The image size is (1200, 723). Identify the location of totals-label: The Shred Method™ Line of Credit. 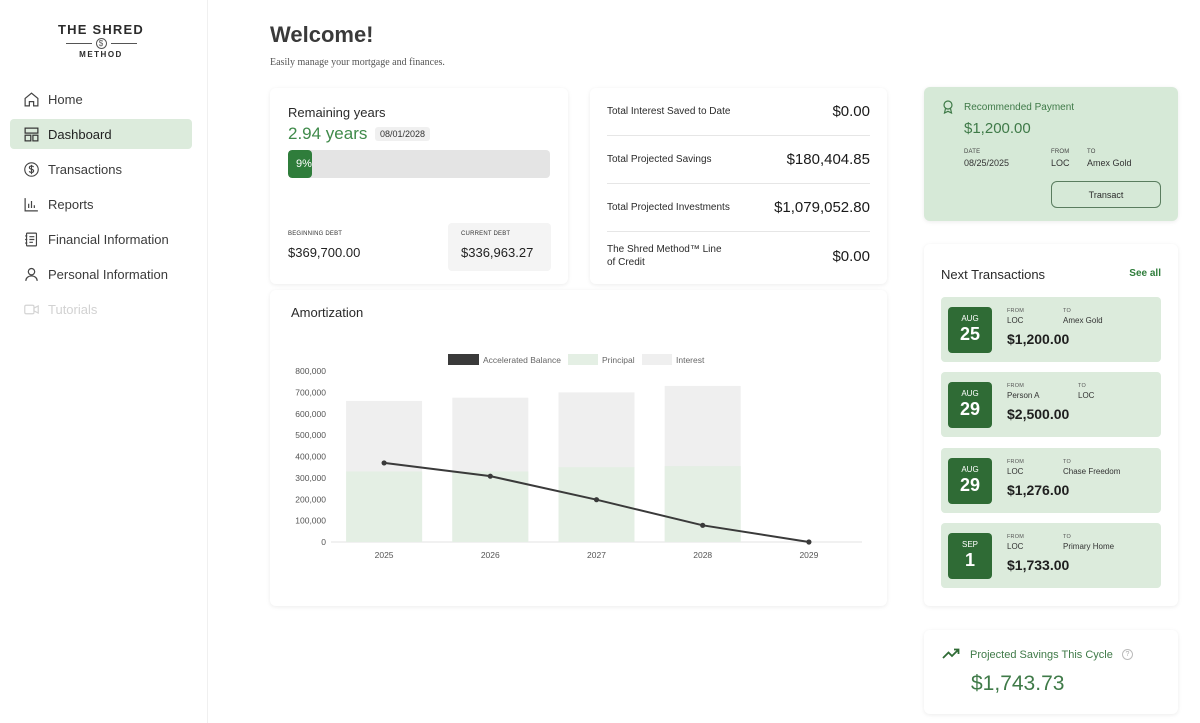
(664, 256).